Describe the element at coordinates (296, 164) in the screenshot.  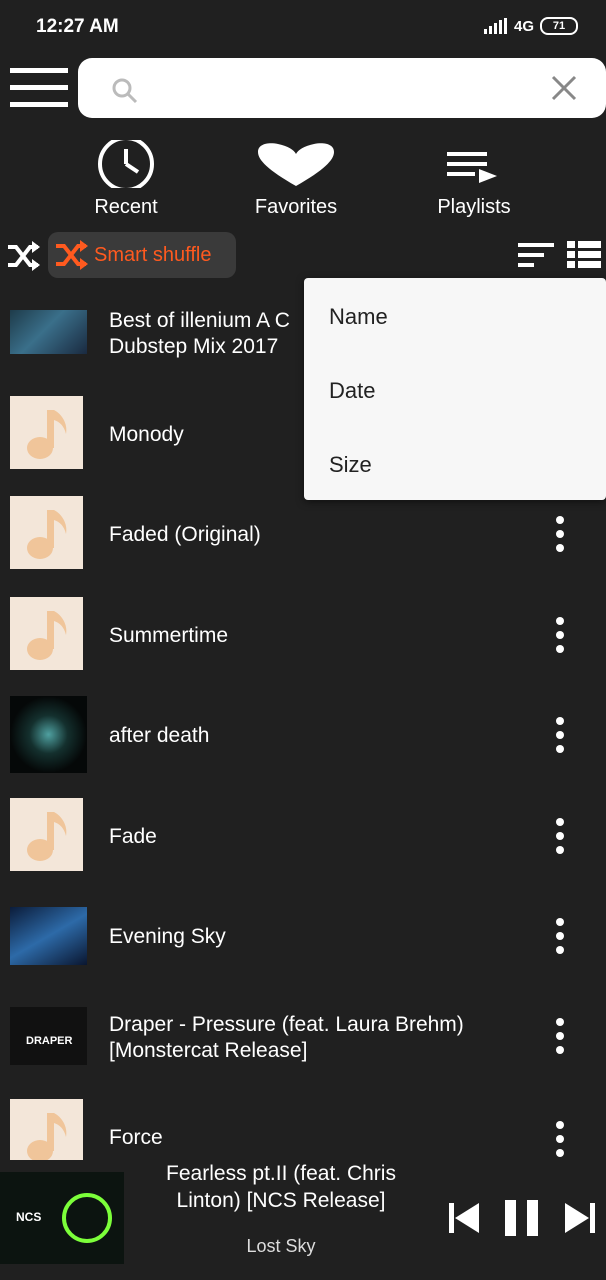
I see `heart-icon` at that location.